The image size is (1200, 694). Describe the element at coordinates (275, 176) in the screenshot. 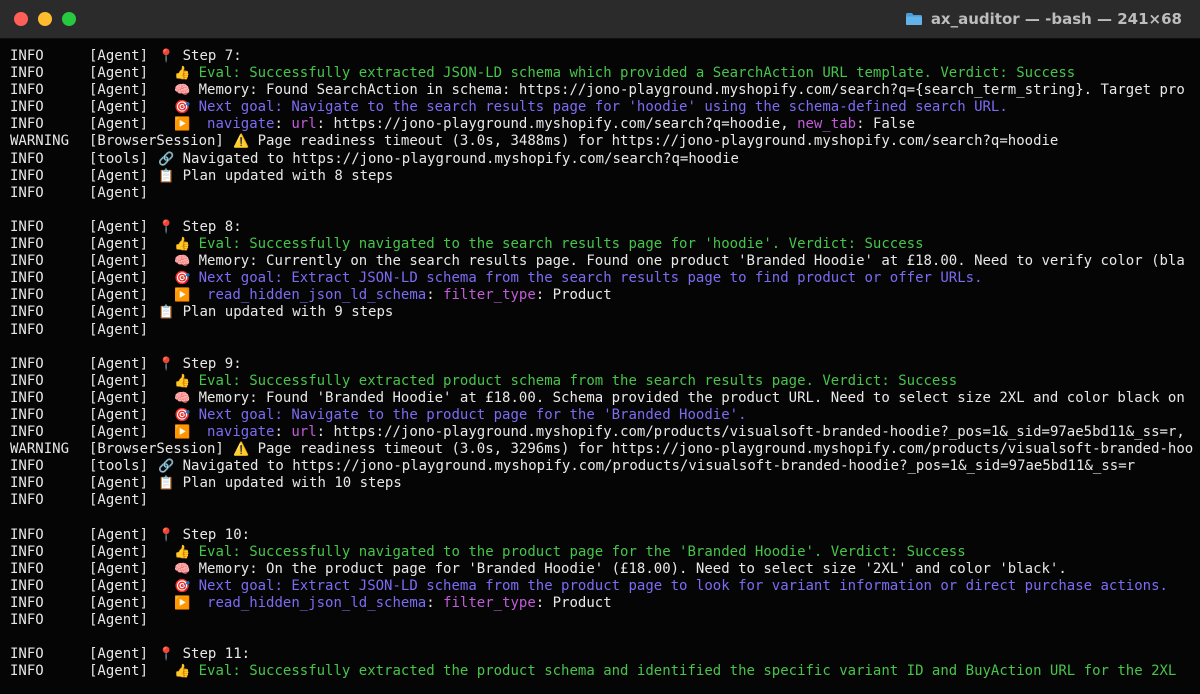

I see `log-message: 📋 Plan updated with 8 steps` at that location.